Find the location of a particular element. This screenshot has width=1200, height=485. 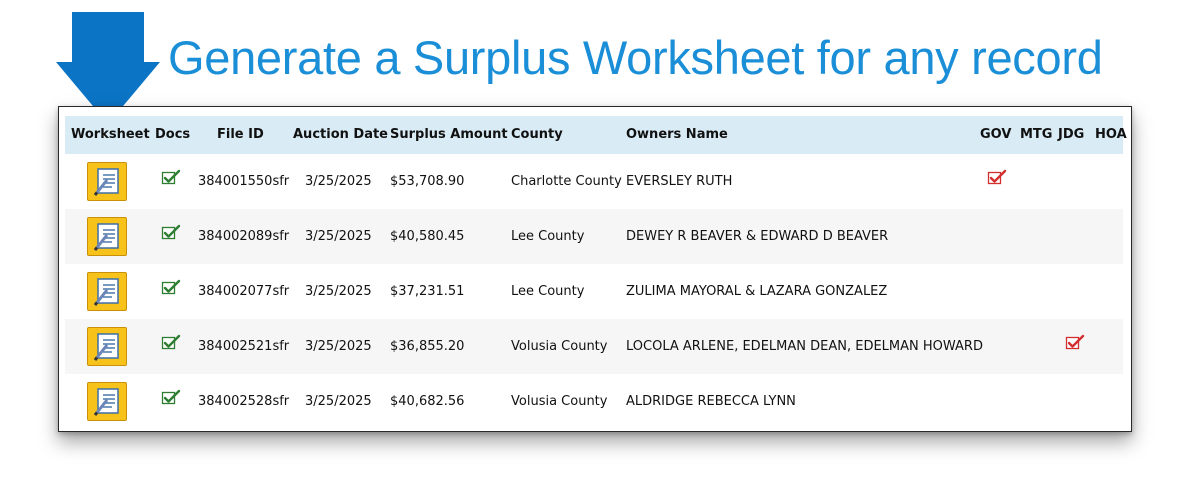

cell-file-id: 384002089sfr is located at coordinates (244, 236).